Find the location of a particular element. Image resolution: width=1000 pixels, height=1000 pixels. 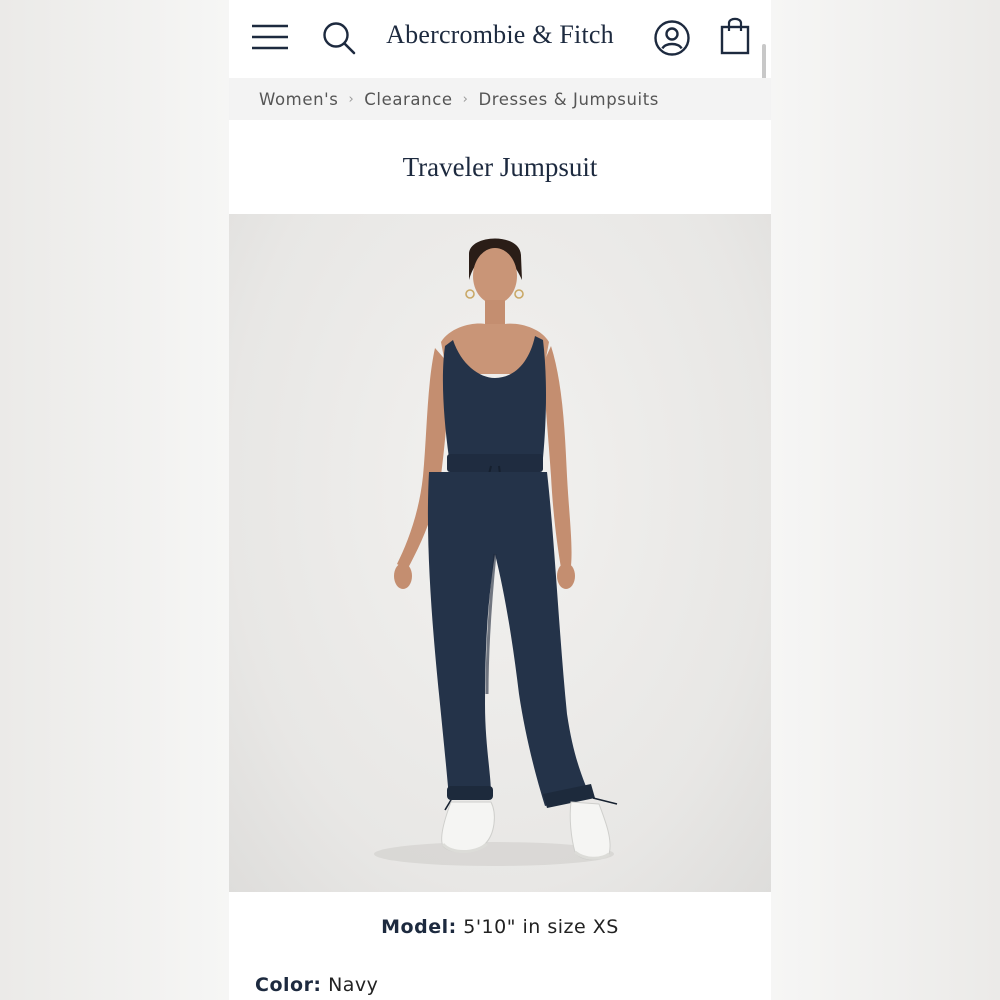

account-icon is located at coordinates (672, 38).